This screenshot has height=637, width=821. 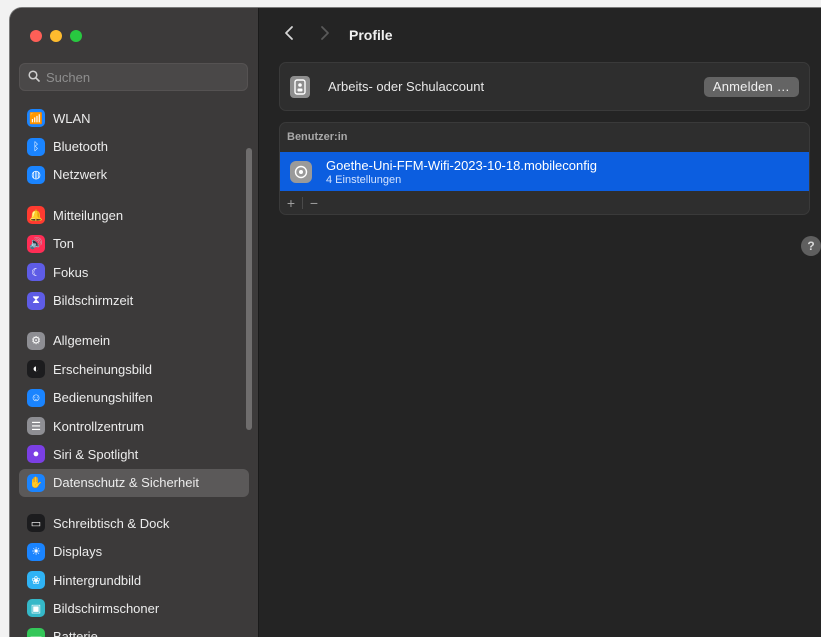 I want to click on search-input, so click(x=141, y=77).